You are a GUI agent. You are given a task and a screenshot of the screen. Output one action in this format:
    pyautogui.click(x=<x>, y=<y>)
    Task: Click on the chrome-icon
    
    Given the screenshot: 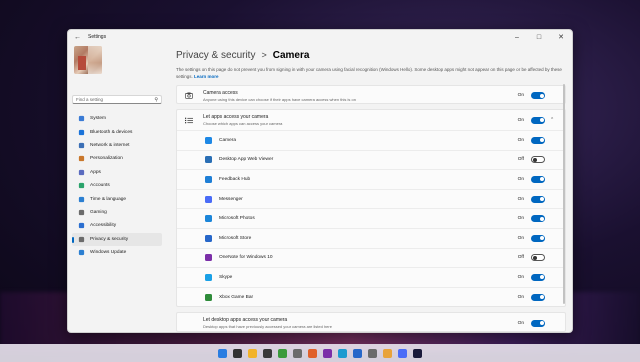 What is the action you would take?
    pyautogui.click(x=282, y=353)
    